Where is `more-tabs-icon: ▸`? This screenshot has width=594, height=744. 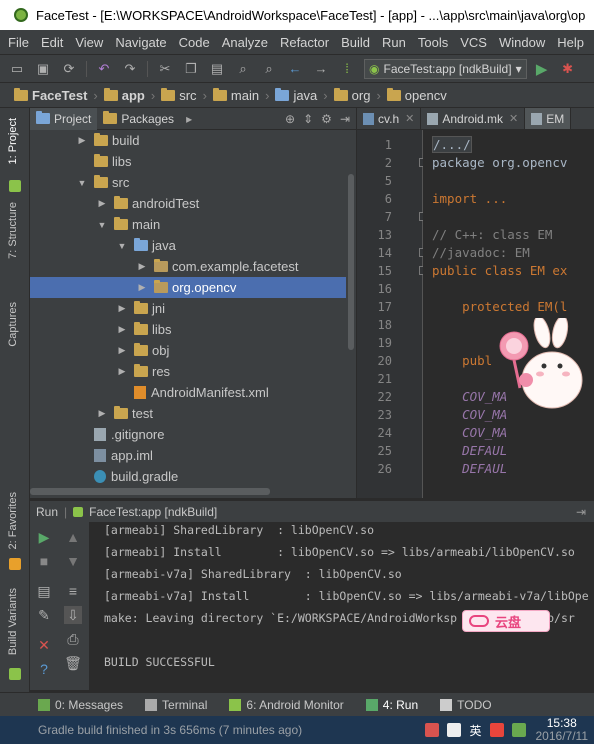
more-tabs-icon: ▸ is located at coordinates (189, 119).